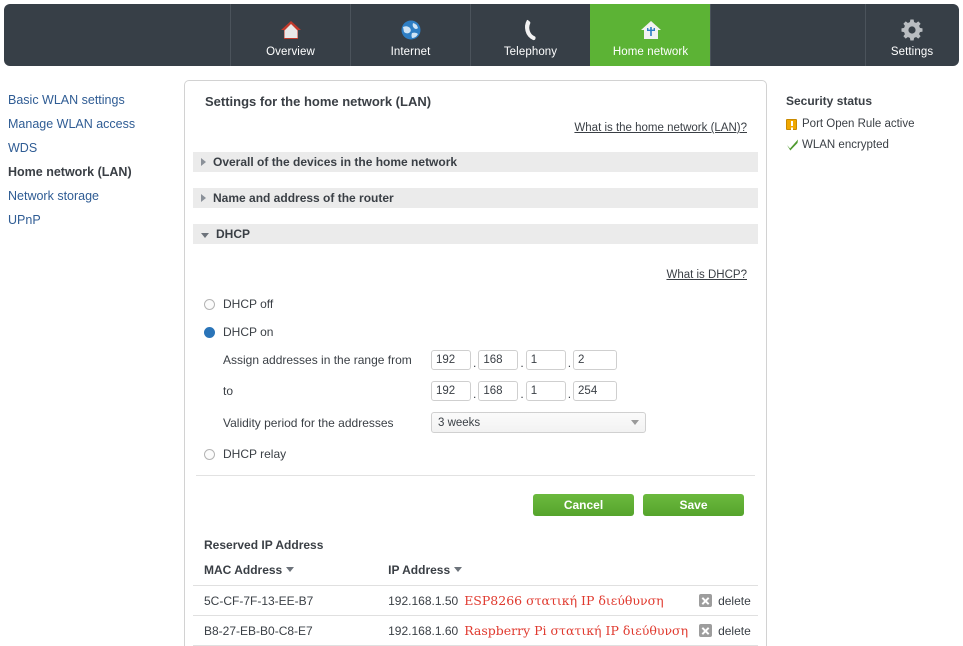 Image resolution: width=963 pixels, height=646 pixels. What do you see at coordinates (291, 30) in the screenshot?
I see `house-red-icon` at bounding box center [291, 30].